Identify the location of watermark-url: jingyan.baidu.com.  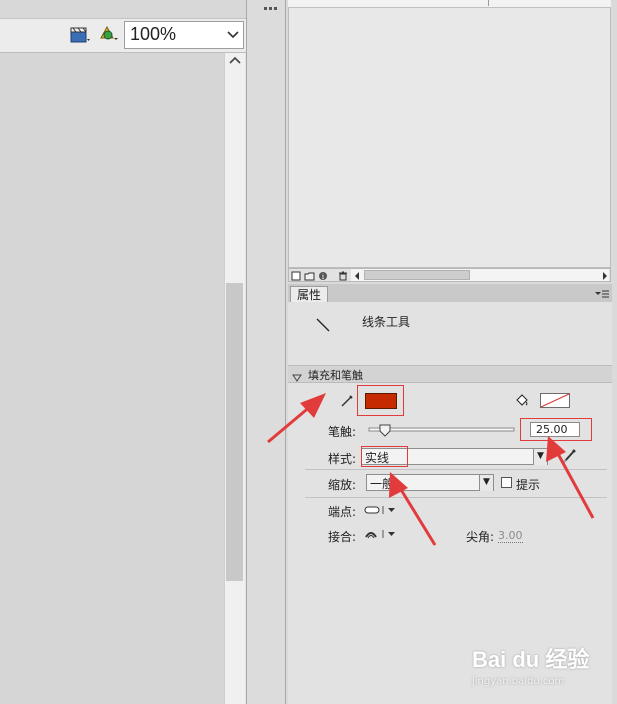
(518, 681).